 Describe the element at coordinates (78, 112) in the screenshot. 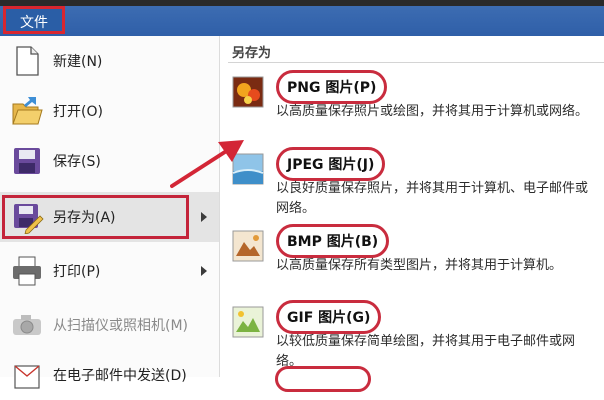

I see `menu-item-label: 打开(O)` at that location.